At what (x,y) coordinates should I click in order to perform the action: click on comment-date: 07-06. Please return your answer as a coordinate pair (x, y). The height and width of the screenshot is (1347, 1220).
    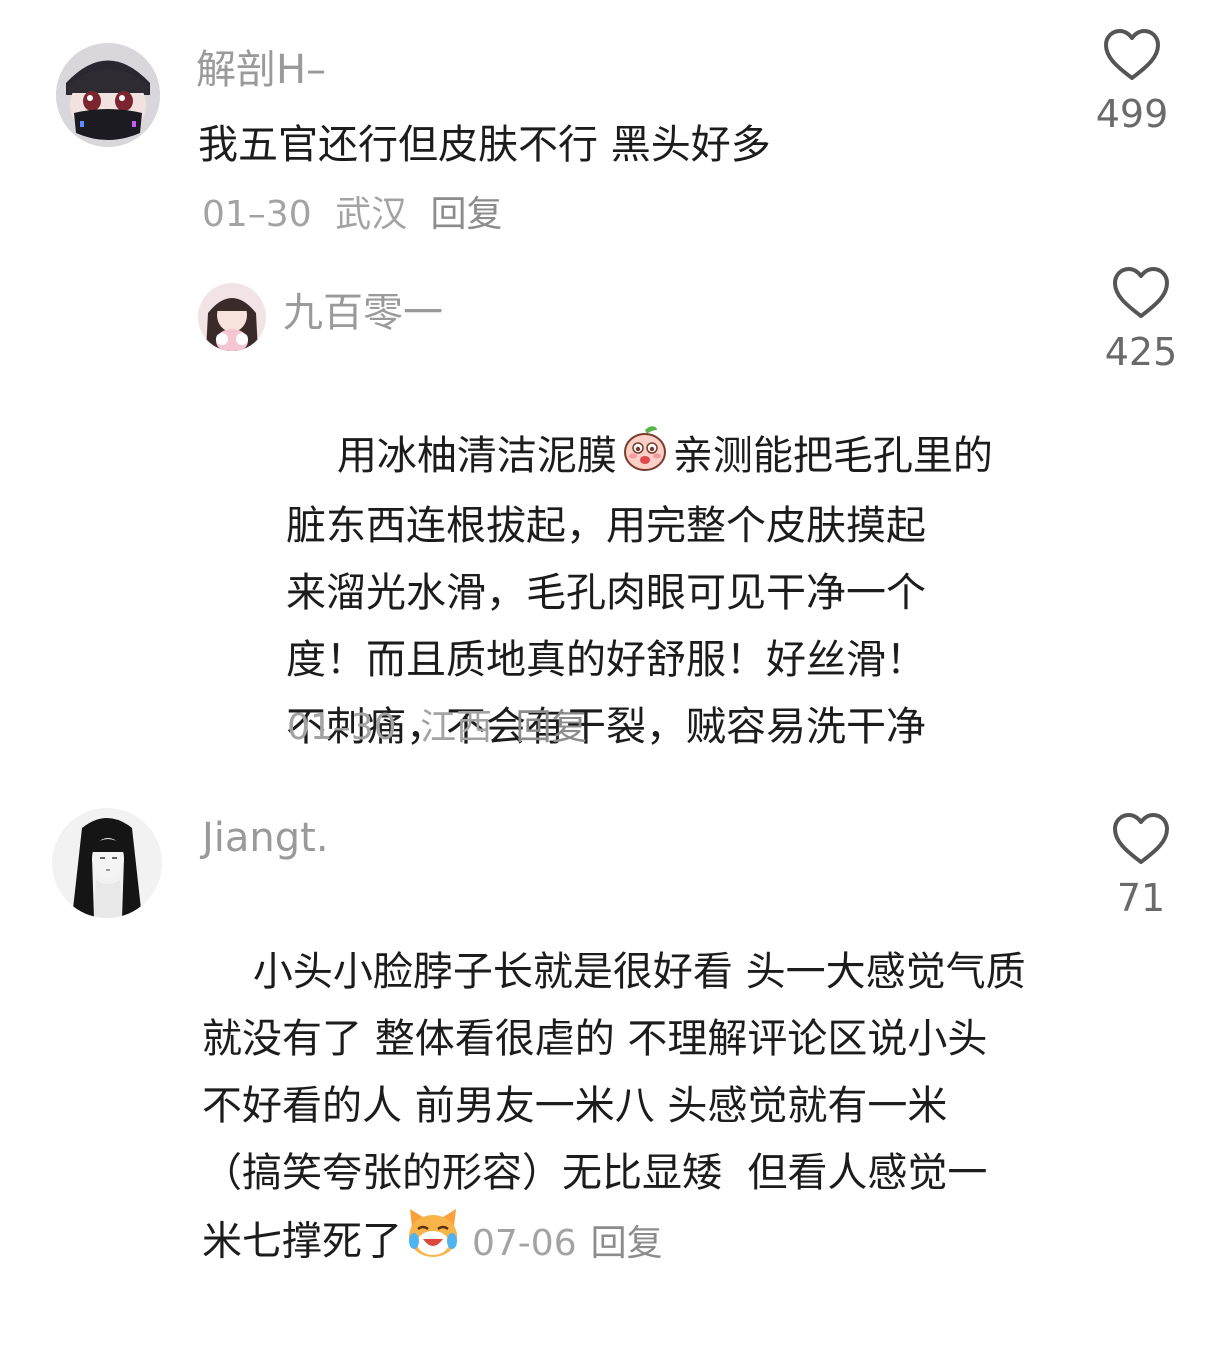
    Looking at the image, I should click on (524, 1243).